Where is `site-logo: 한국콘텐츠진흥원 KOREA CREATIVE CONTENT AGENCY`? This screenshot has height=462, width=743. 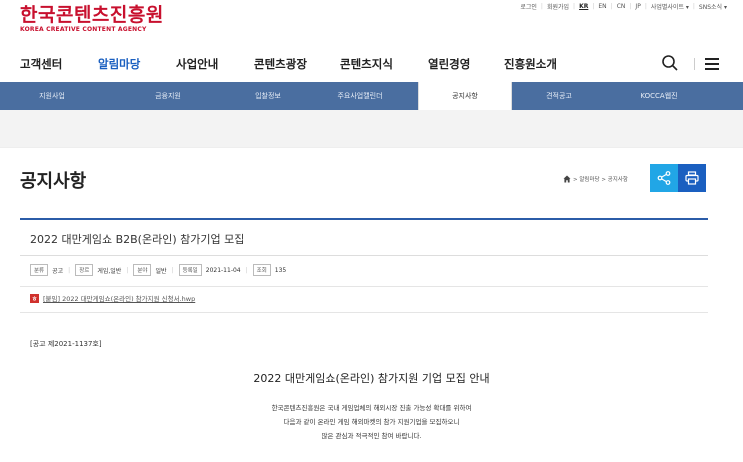 site-logo: 한국콘텐츠진흥원 KOREA CREATIVE CONTENT AGENCY is located at coordinates (92, 18).